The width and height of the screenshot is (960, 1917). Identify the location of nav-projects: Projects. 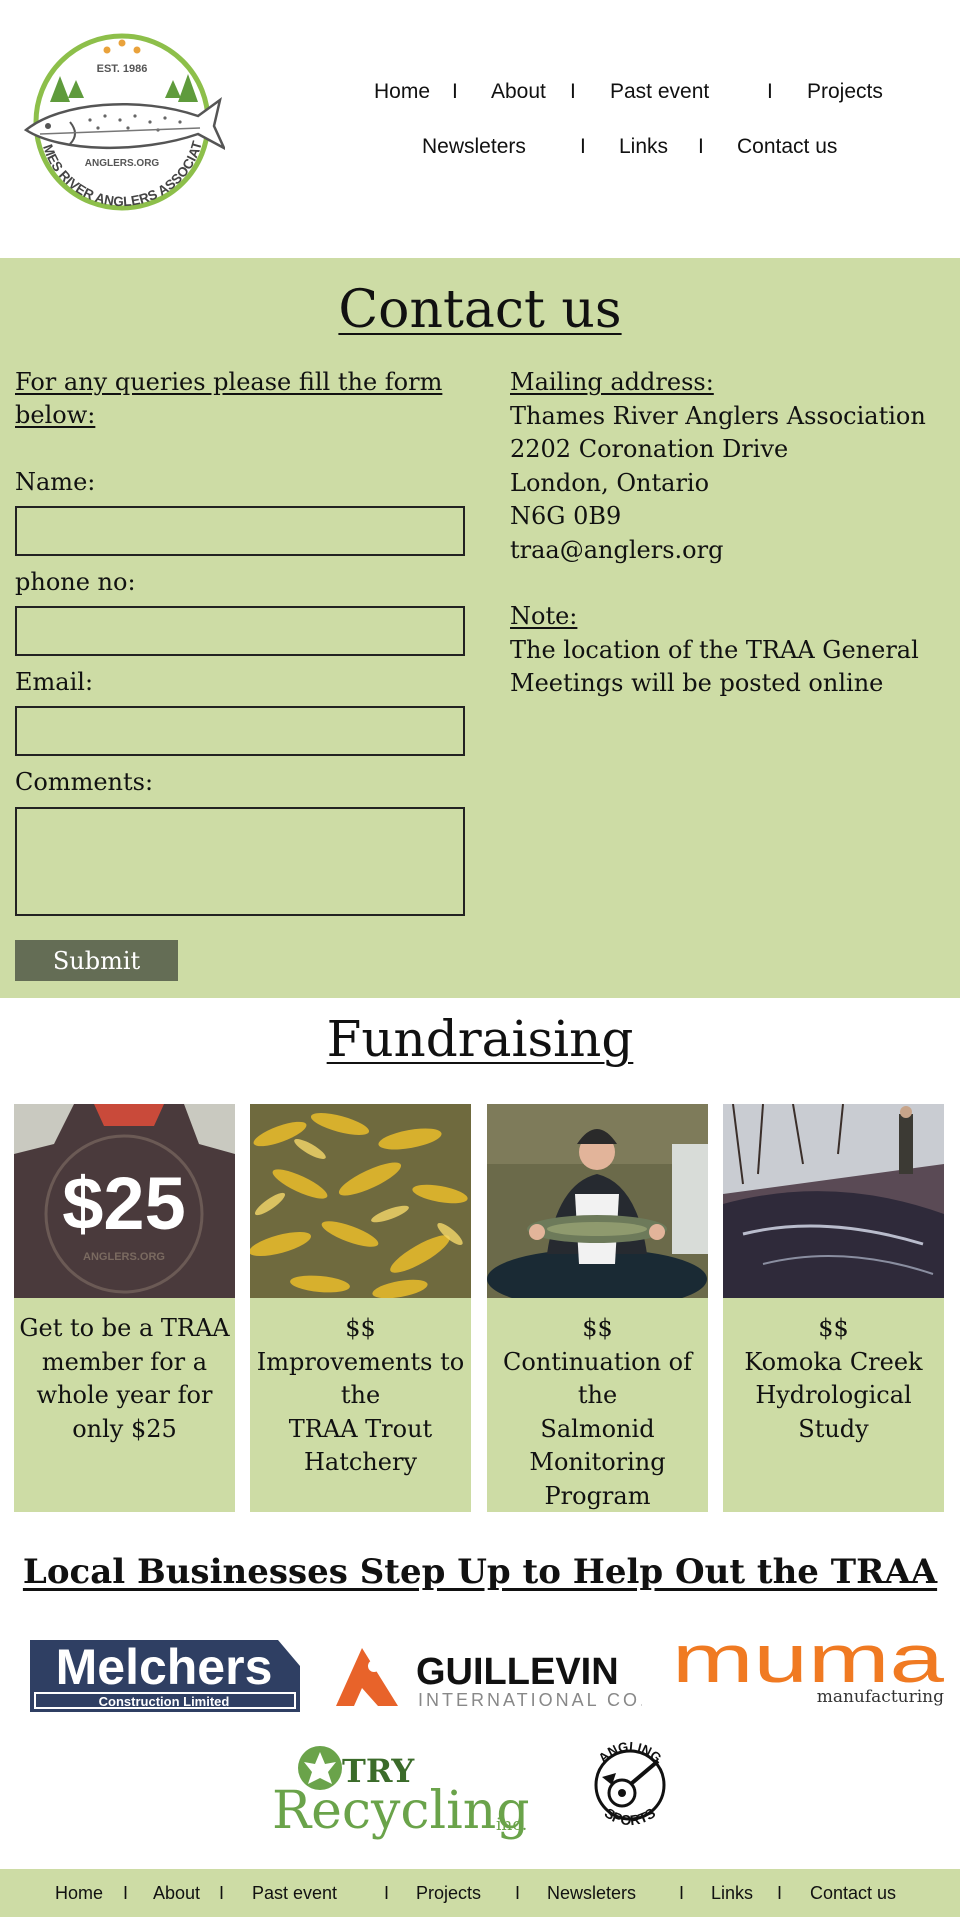
(845, 92).